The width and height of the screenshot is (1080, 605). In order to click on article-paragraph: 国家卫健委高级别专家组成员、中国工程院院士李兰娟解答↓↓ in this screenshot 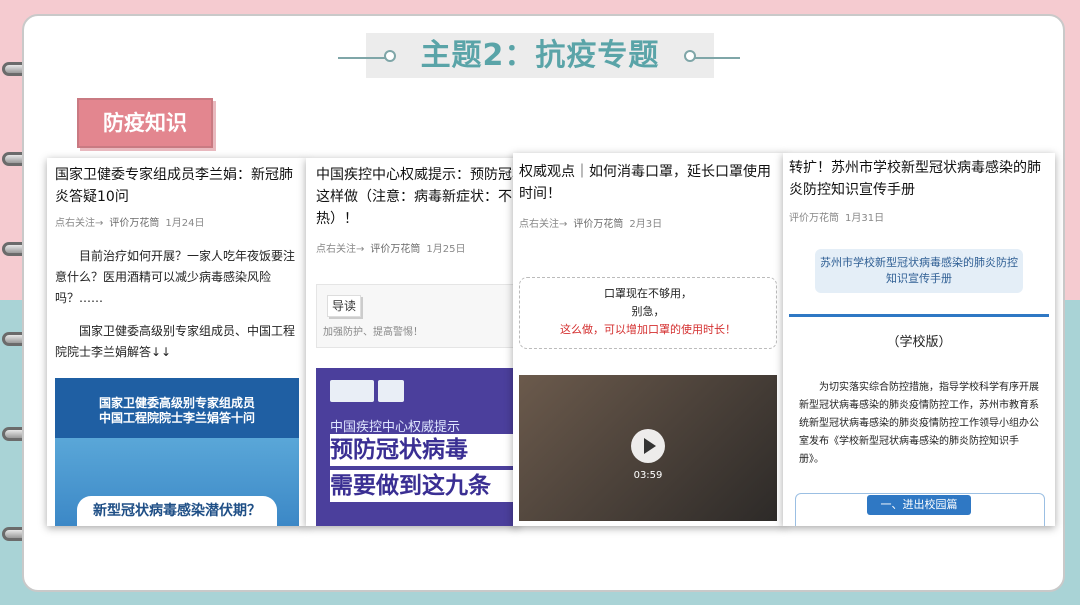, I will do `click(175, 341)`.